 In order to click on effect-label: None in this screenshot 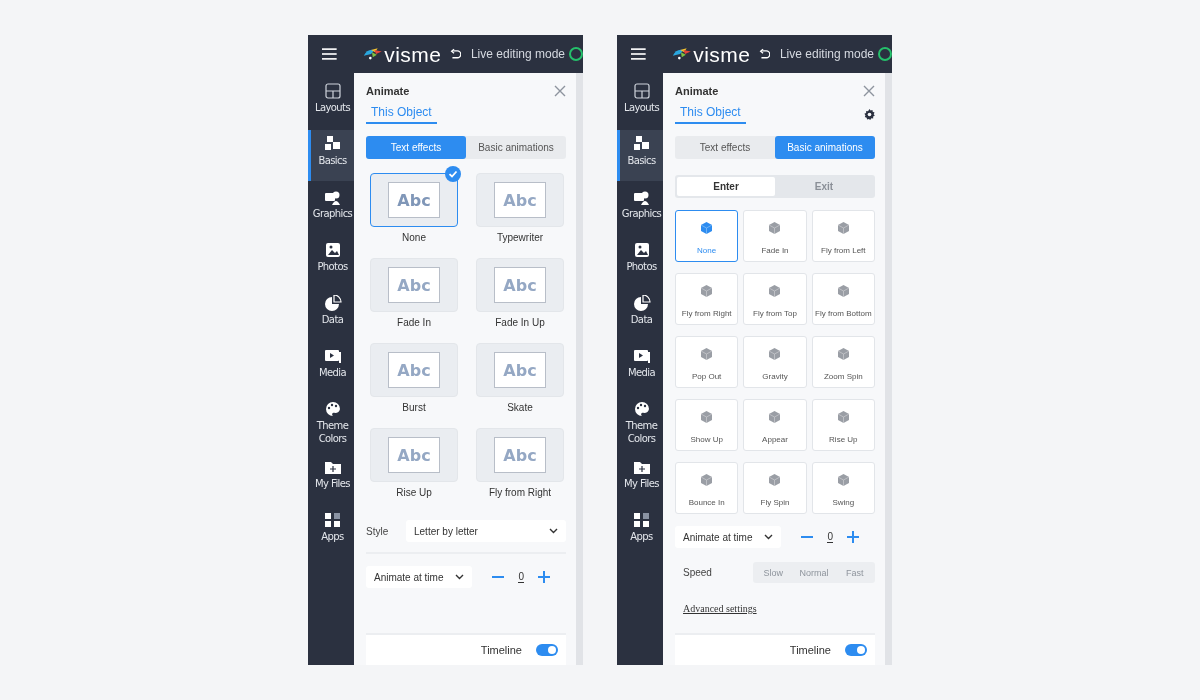, I will do `click(414, 237)`.